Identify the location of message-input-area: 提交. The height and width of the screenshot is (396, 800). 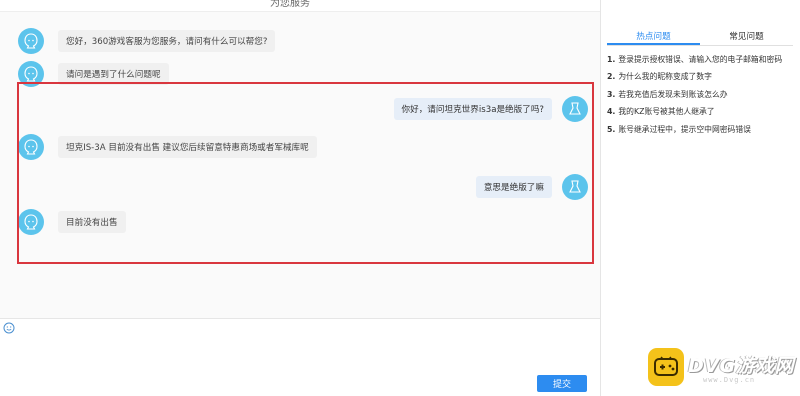
(300, 357).